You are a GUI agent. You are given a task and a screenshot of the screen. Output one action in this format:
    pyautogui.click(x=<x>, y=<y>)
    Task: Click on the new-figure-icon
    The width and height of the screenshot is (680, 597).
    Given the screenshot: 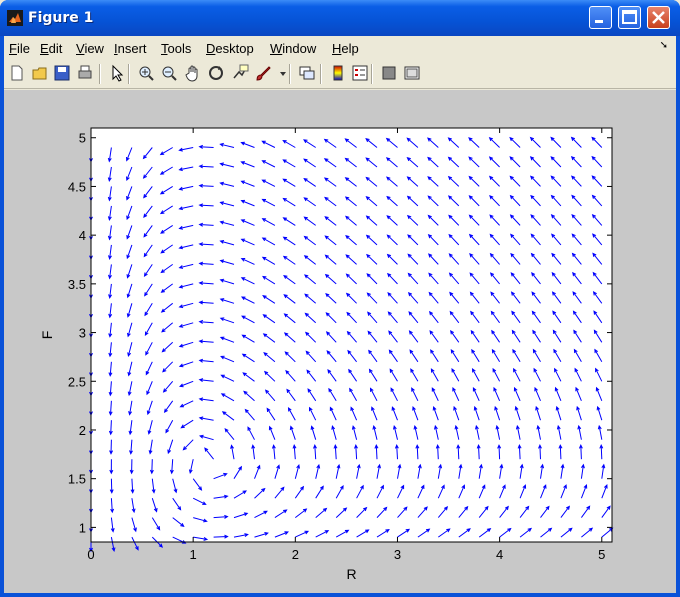 What is the action you would take?
    pyautogui.click(x=17, y=73)
    